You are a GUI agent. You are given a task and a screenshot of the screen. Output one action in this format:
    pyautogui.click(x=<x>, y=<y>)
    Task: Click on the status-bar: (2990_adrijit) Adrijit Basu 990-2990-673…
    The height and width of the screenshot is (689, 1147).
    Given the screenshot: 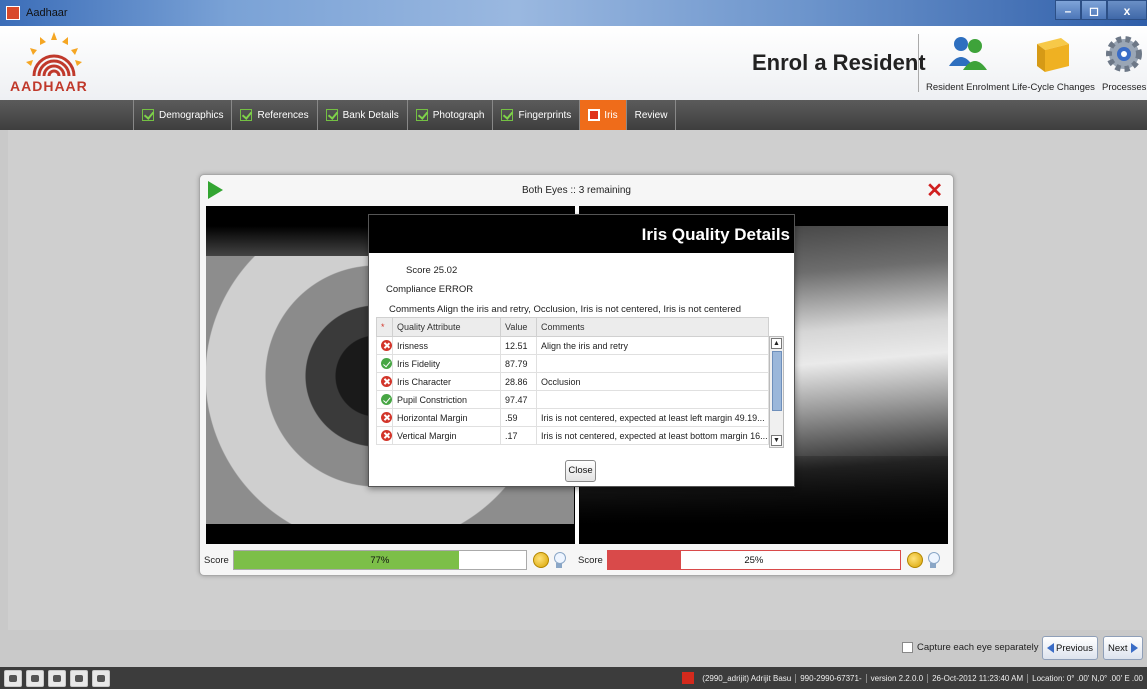 What is the action you would take?
    pyautogui.click(x=573, y=678)
    